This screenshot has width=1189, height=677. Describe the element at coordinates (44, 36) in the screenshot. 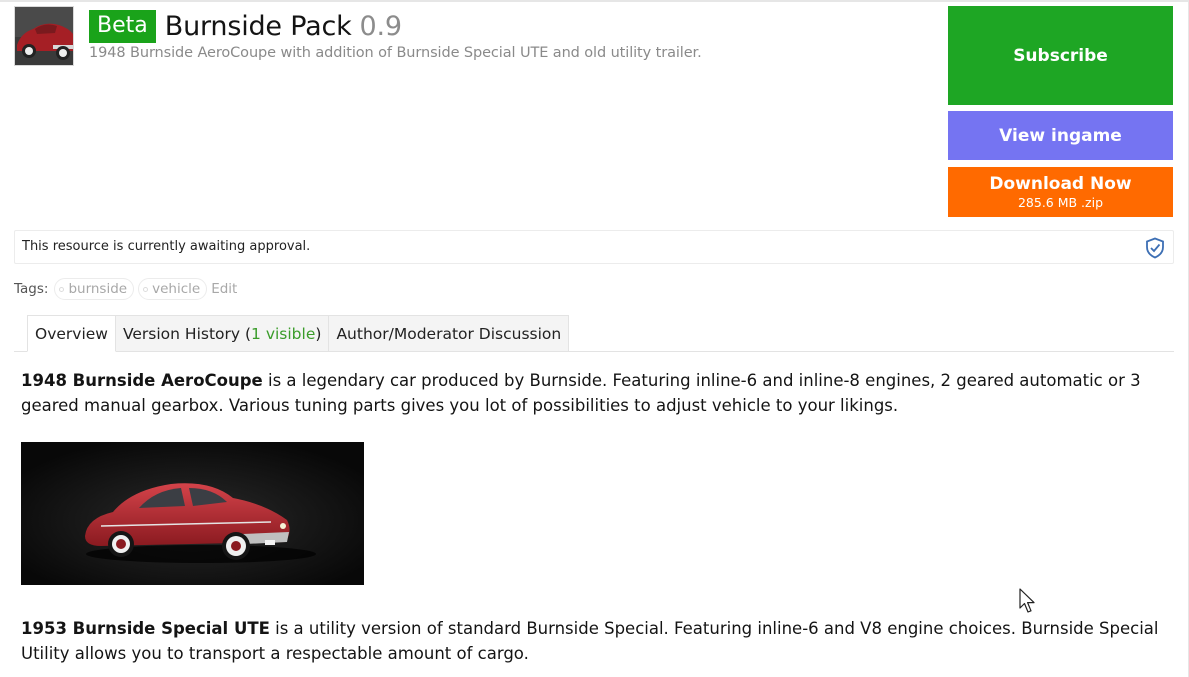

I see `resource-thumbnail` at that location.